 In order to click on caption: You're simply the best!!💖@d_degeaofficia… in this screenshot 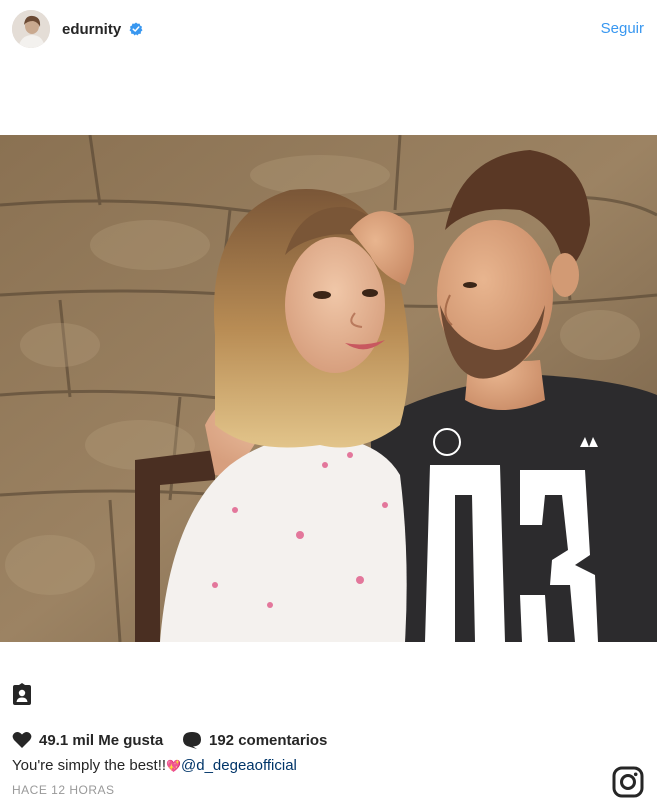, I will do `click(154, 765)`.